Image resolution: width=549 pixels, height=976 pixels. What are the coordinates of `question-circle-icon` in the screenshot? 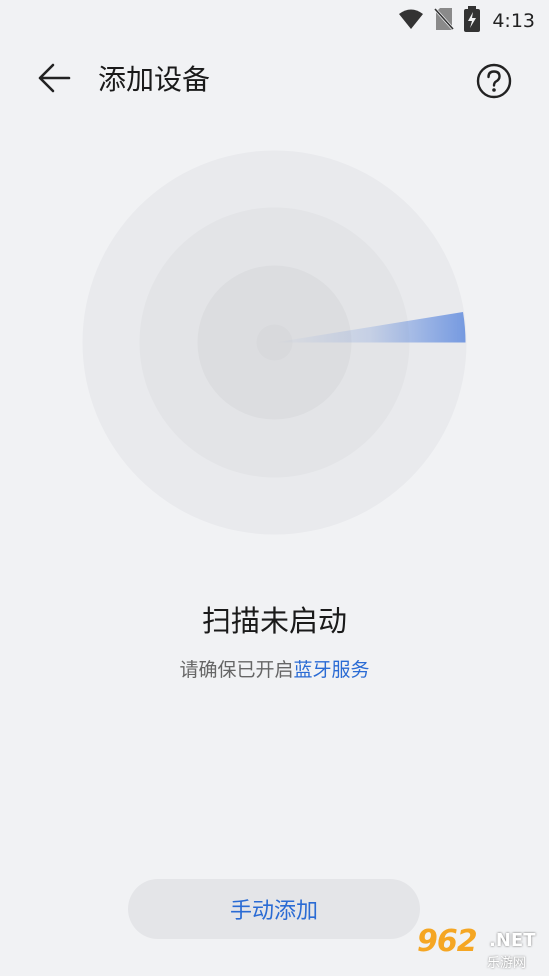 It's located at (494, 83).